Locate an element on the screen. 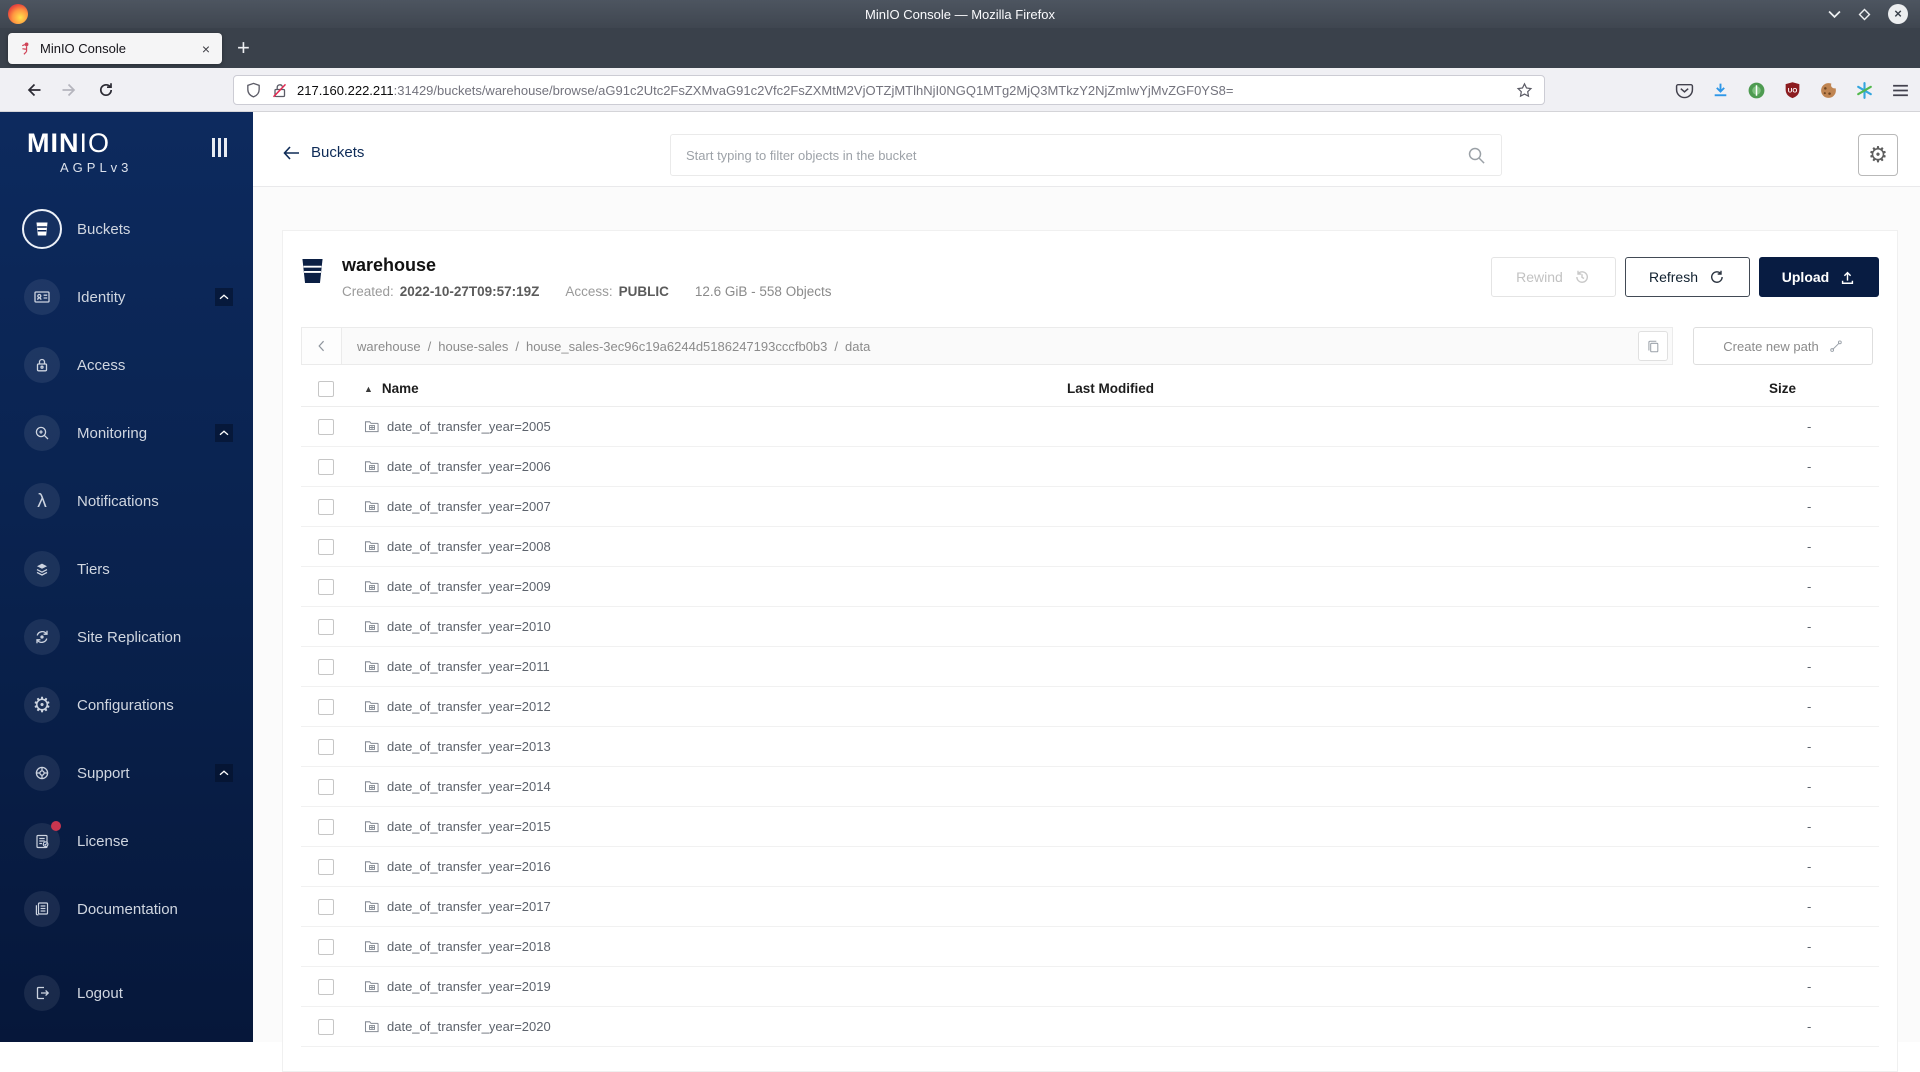 This screenshot has width=1920, height=1072. tracking-protection-shield-icon is located at coordinates (253, 90).